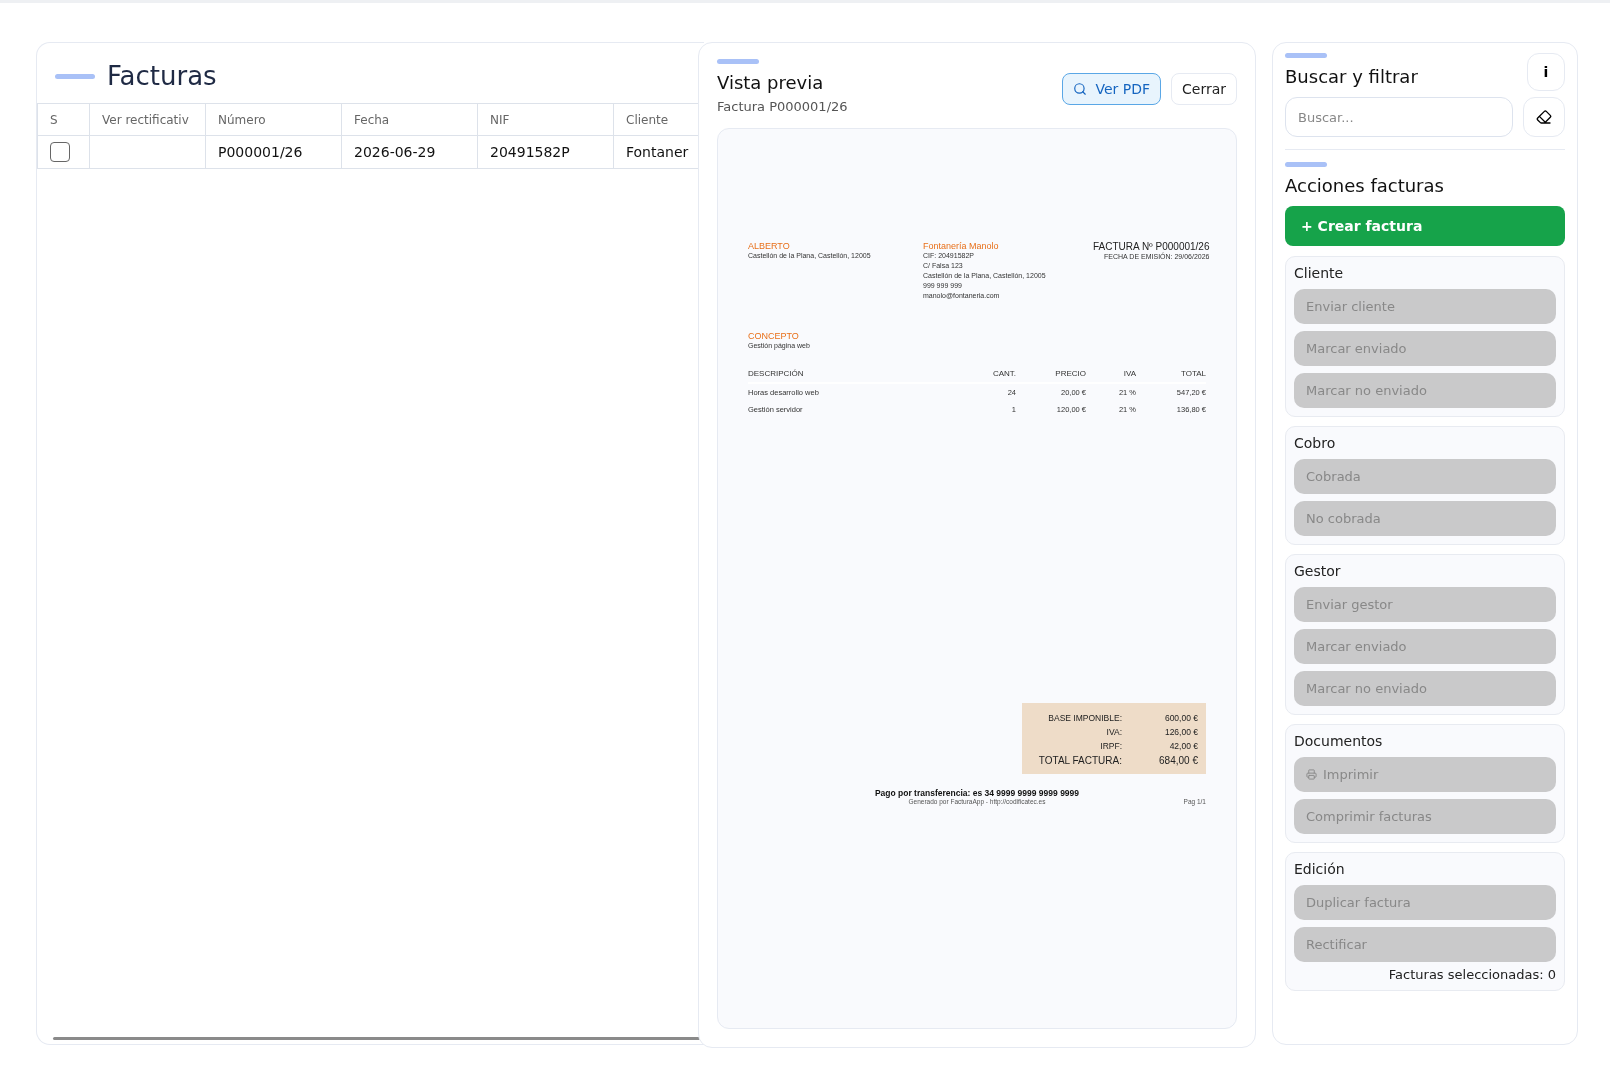 Image resolution: width=1610 pixels, height=1070 pixels. Describe the element at coordinates (1129, 373) in the screenshot. I see `document-column-header: IVA` at that location.